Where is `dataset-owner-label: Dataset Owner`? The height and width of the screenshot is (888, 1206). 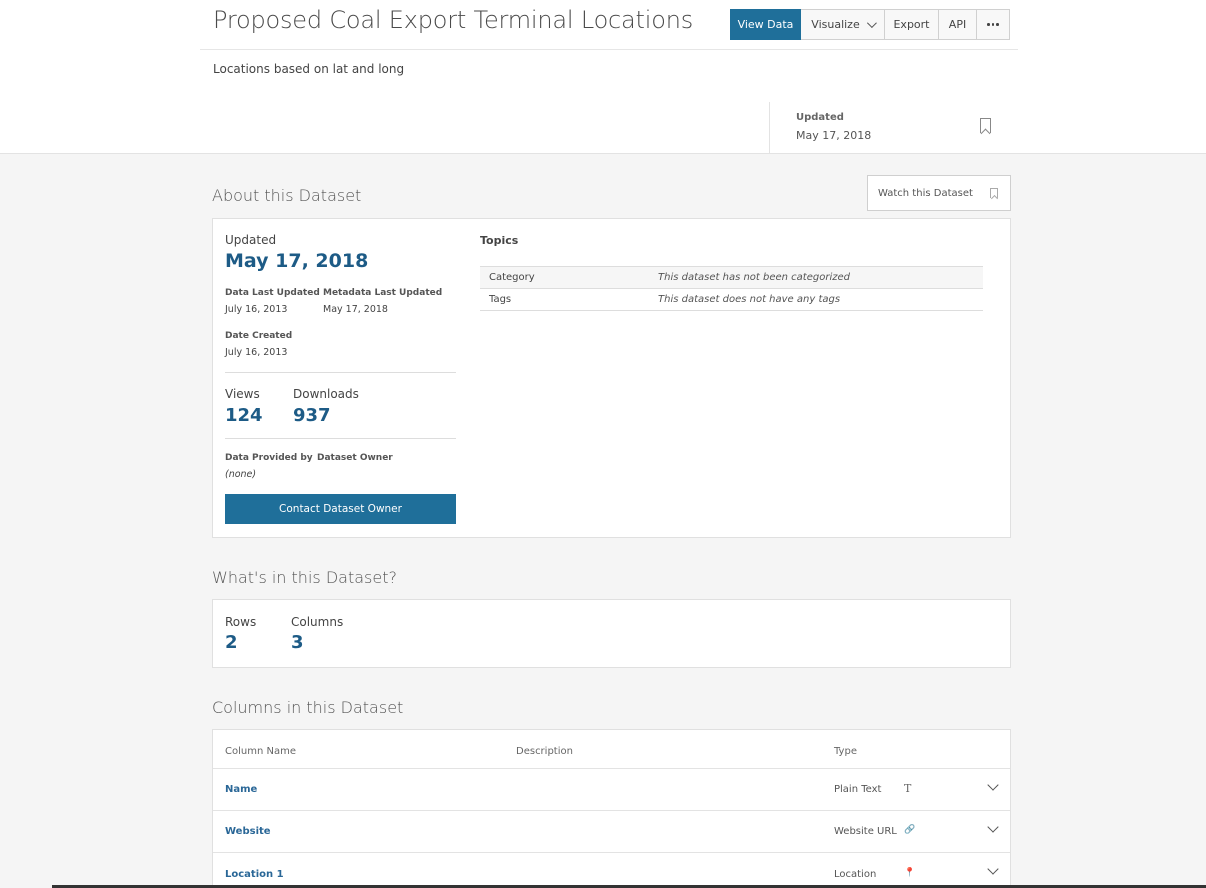
dataset-owner-label: Dataset Owner is located at coordinates (355, 458).